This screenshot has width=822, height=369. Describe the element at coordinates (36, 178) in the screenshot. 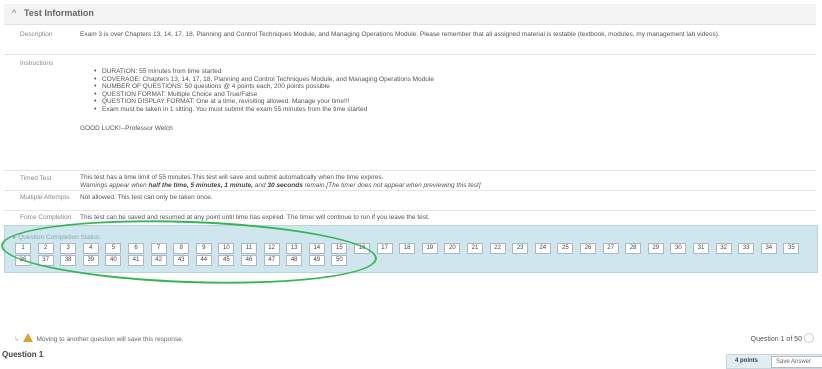

I see `timed-test-label: Timed Test` at that location.